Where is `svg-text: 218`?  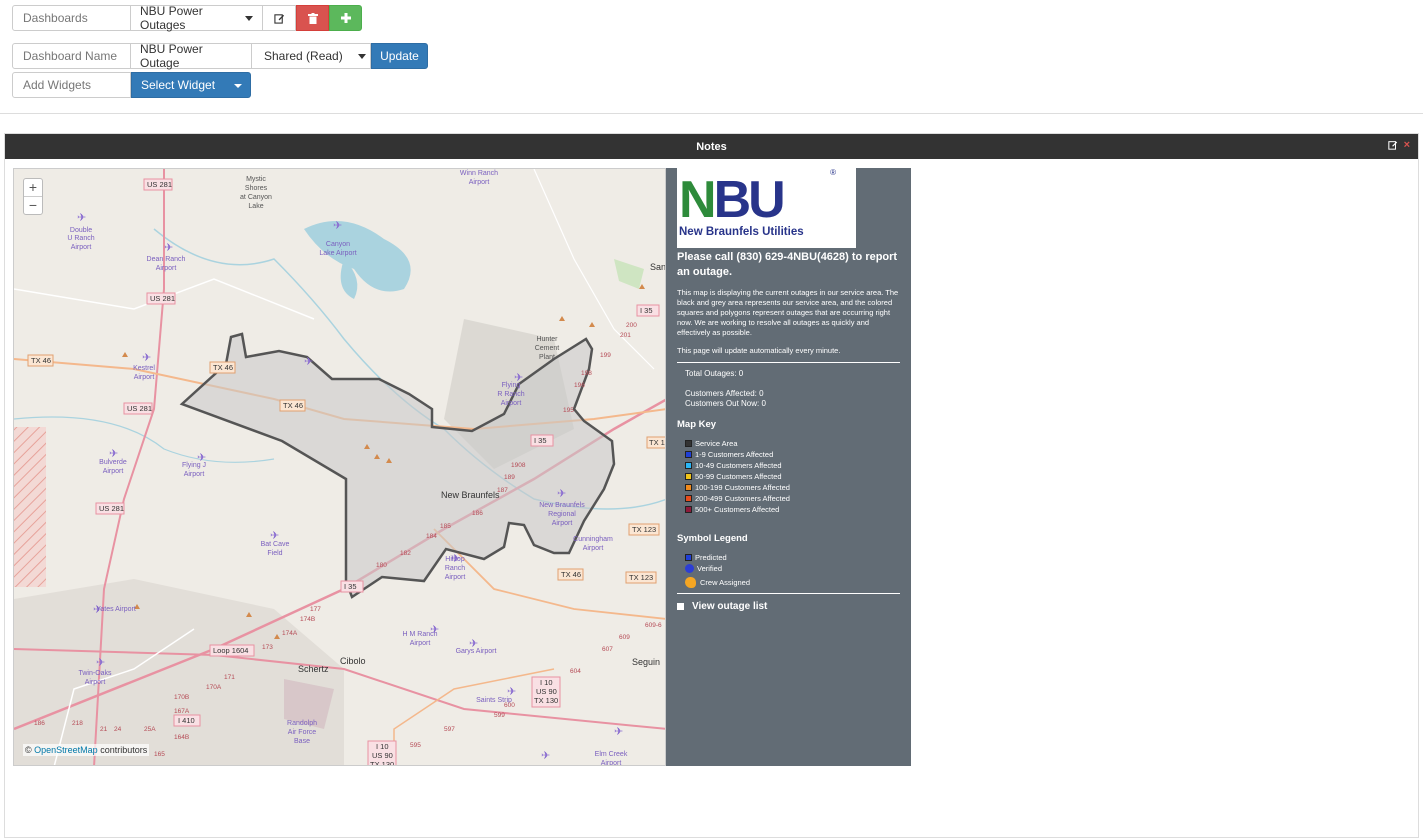 svg-text: 218 is located at coordinates (77, 723).